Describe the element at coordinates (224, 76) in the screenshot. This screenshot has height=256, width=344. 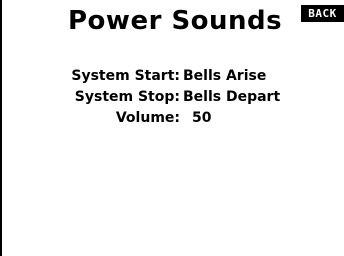
I see `system-start-value: Bells Arise` at that location.